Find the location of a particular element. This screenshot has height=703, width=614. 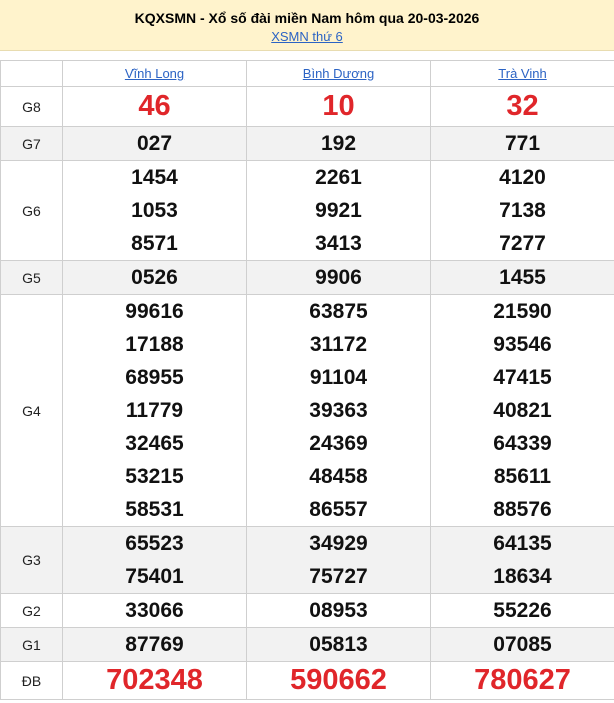

prize-number: 58531 is located at coordinates (154, 509).